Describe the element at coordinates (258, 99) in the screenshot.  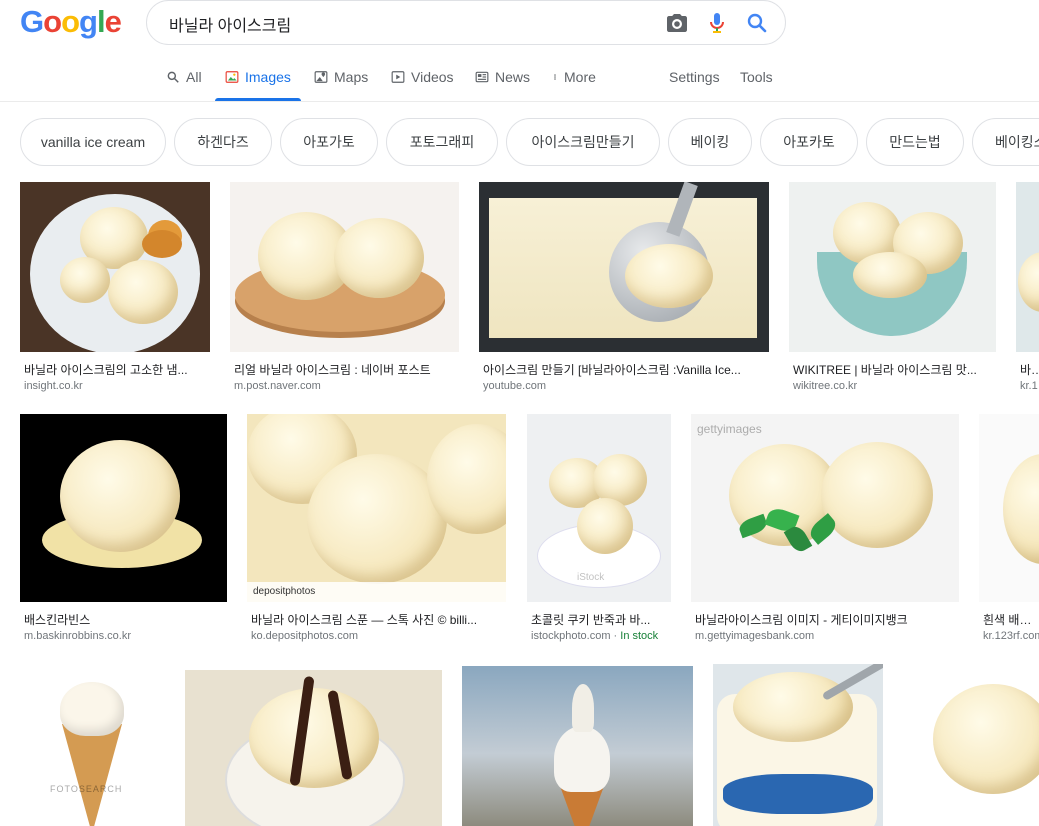
I see `active-tab-indicator` at that location.